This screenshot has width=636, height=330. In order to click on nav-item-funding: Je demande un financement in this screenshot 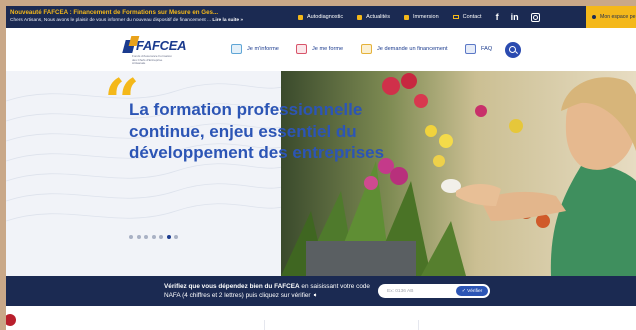, I will do `click(404, 49)`.